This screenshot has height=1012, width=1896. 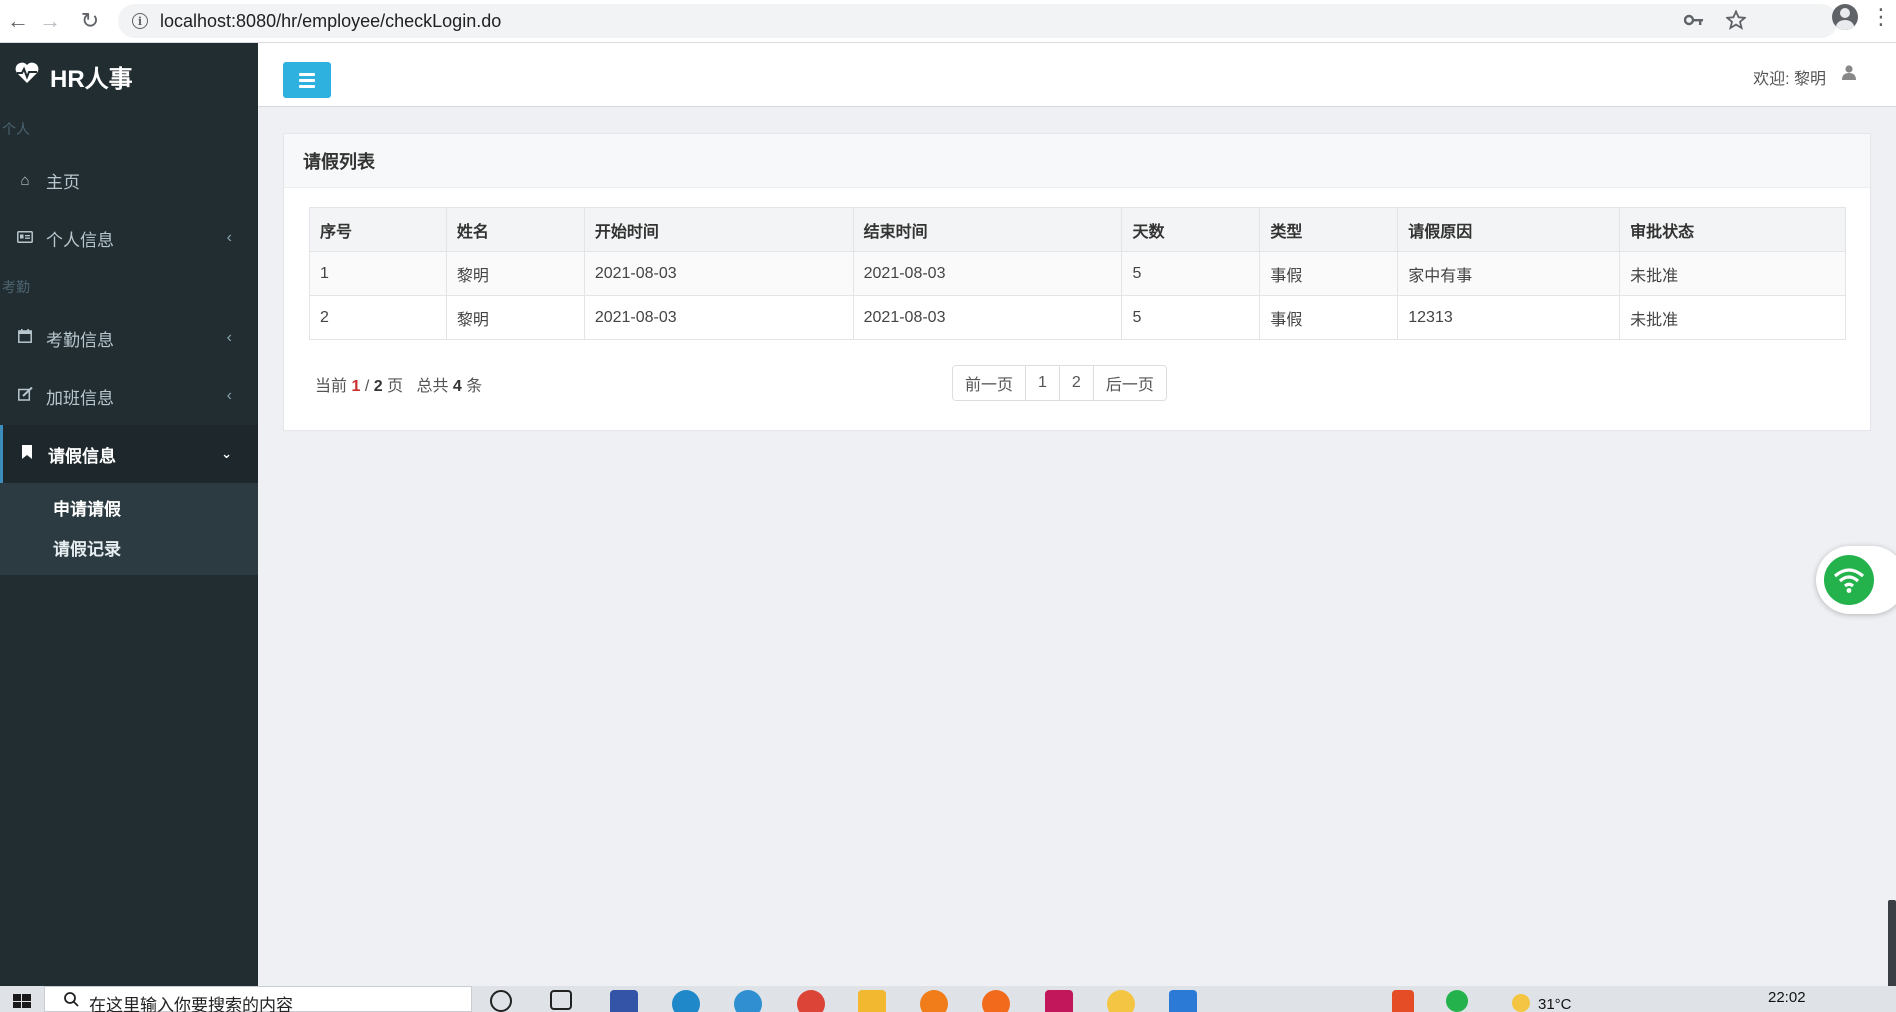 I want to click on edge-icon, so click(x=686, y=1001).